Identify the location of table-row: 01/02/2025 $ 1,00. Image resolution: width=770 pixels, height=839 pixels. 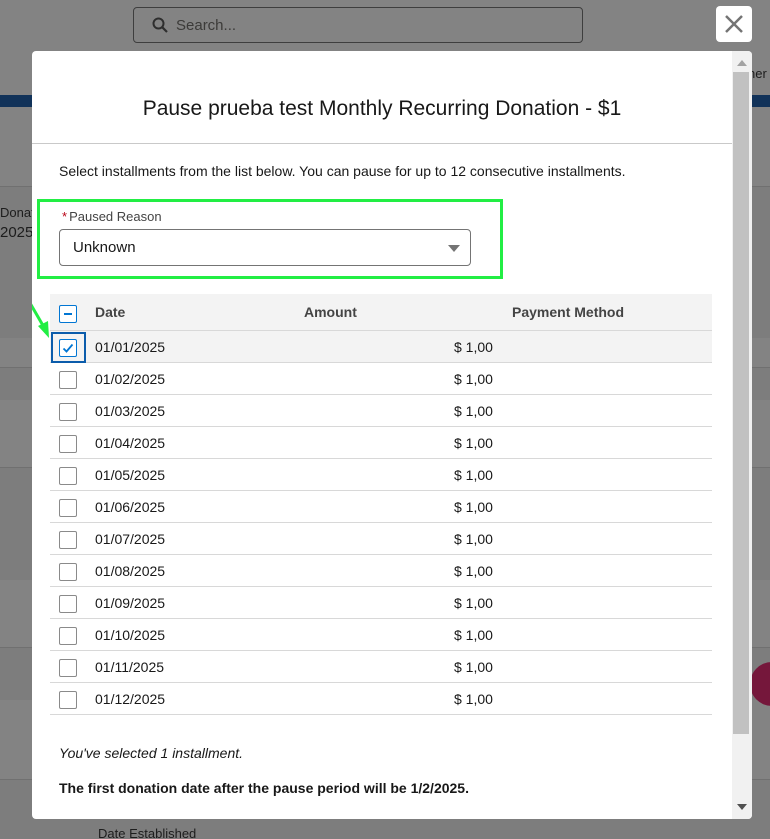
(381, 379).